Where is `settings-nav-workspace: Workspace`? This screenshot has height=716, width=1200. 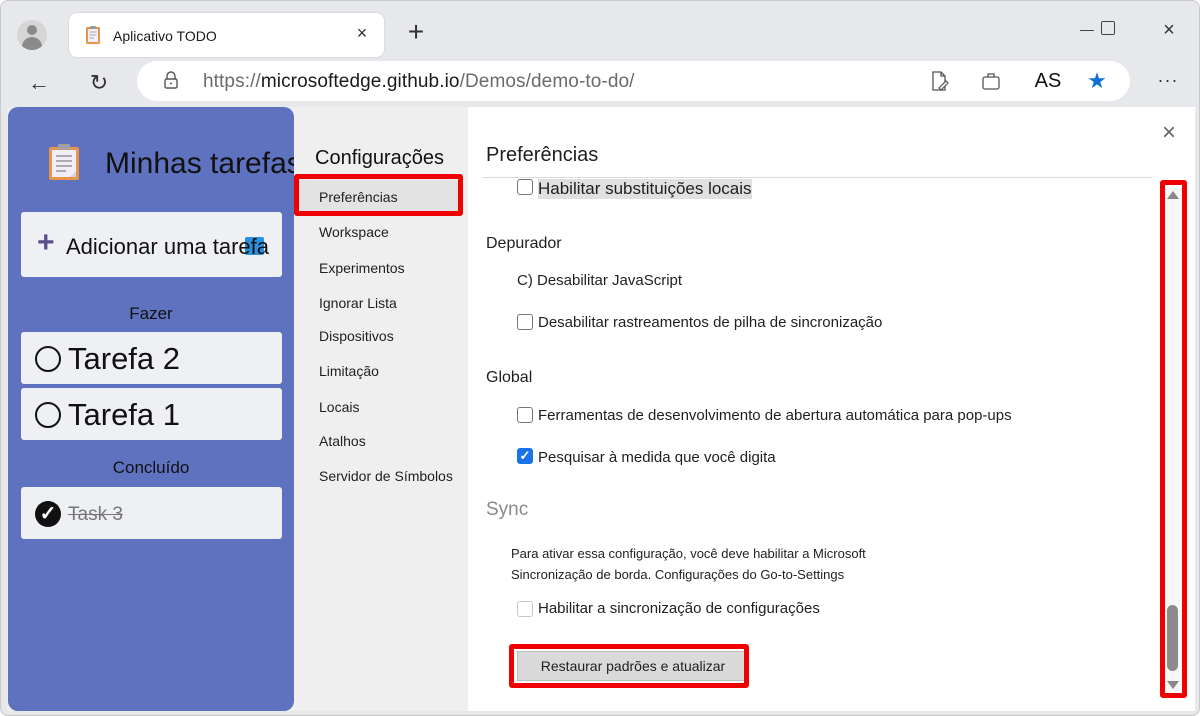 settings-nav-workspace: Workspace is located at coordinates (376, 232).